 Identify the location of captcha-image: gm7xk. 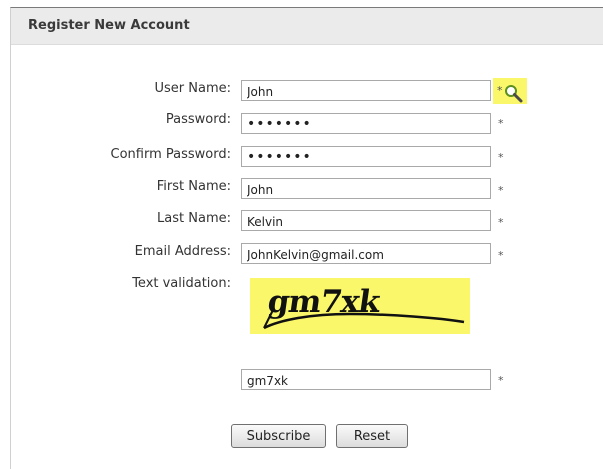
(360, 306).